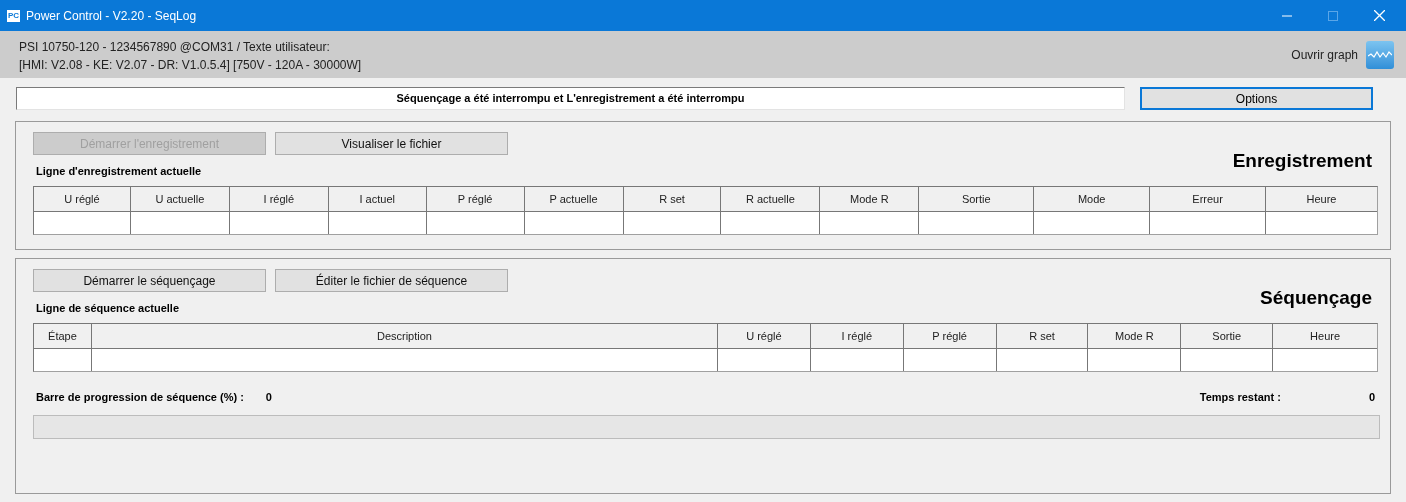  Describe the element at coordinates (1287, 15) in the screenshot. I see `minimize-icon` at that location.